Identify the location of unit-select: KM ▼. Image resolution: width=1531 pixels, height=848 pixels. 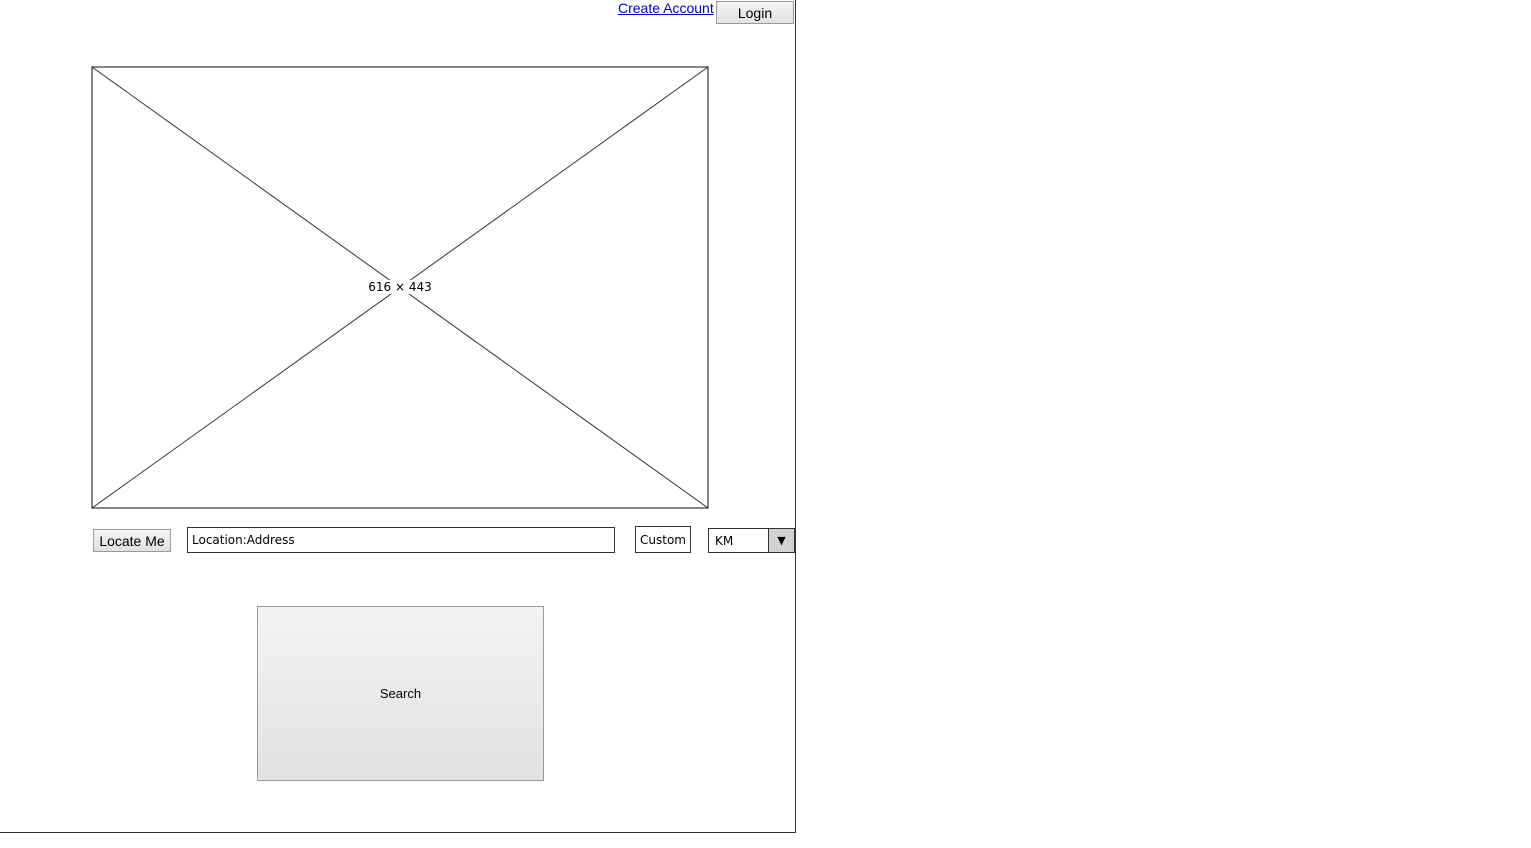
(751, 540).